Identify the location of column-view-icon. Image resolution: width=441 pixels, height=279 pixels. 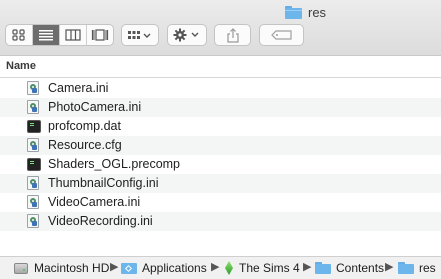
(73, 35).